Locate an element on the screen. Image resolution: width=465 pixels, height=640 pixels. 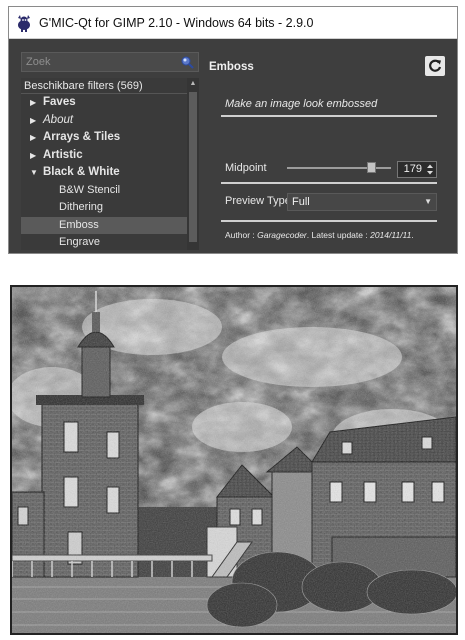
tree-item-bw-stencil: B&W Stencil is located at coordinates (110, 191).